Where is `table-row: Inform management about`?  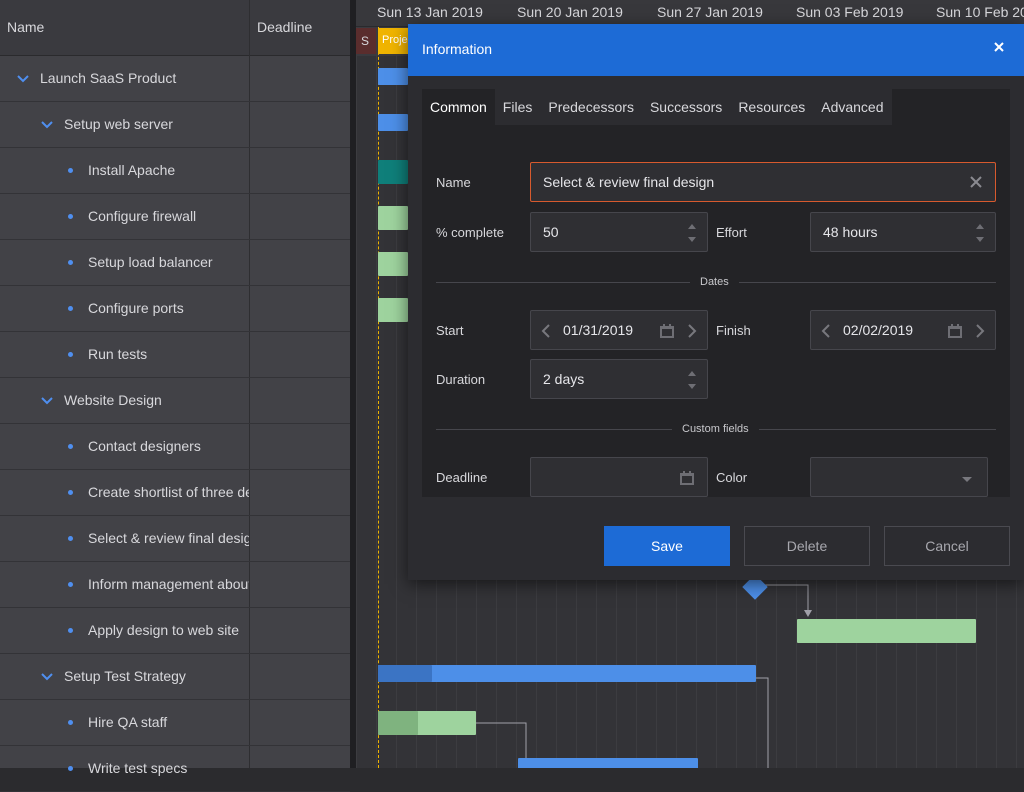 table-row: Inform management about is located at coordinates (175, 585).